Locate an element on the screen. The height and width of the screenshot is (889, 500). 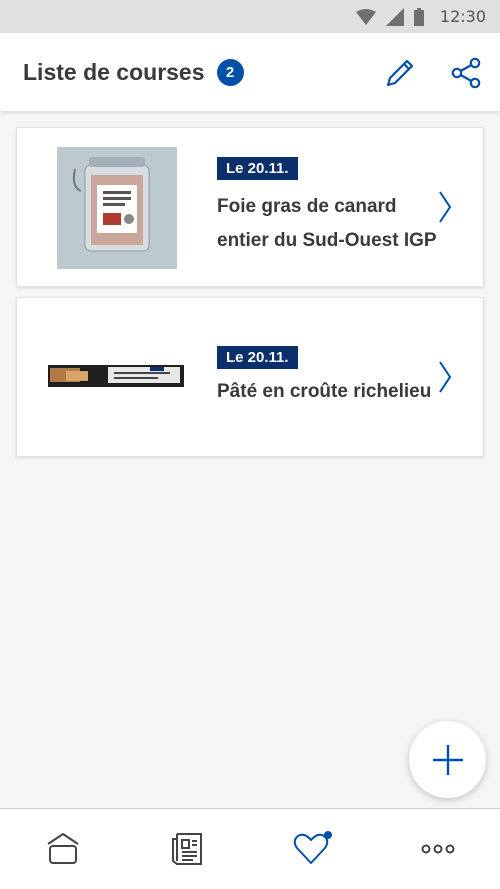
notification-dot is located at coordinates (327, 835).